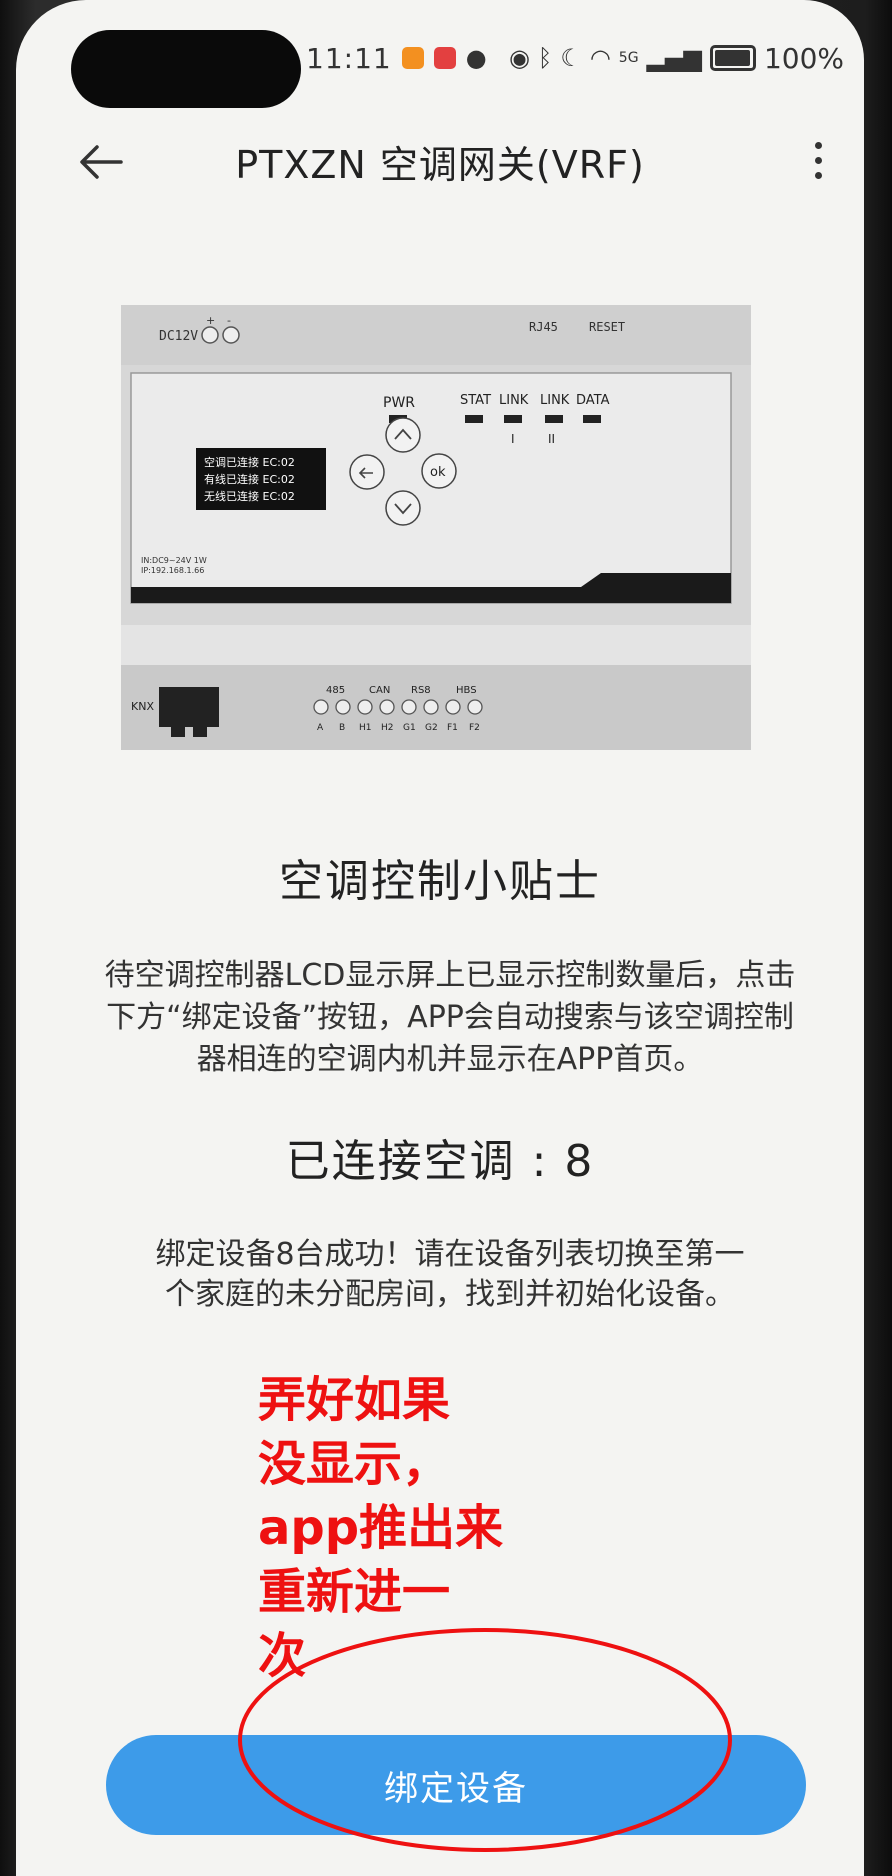 This screenshot has height=1876, width=892. What do you see at coordinates (545, 58) in the screenshot?
I see `bluetooth-icon: ᛒ` at bounding box center [545, 58].